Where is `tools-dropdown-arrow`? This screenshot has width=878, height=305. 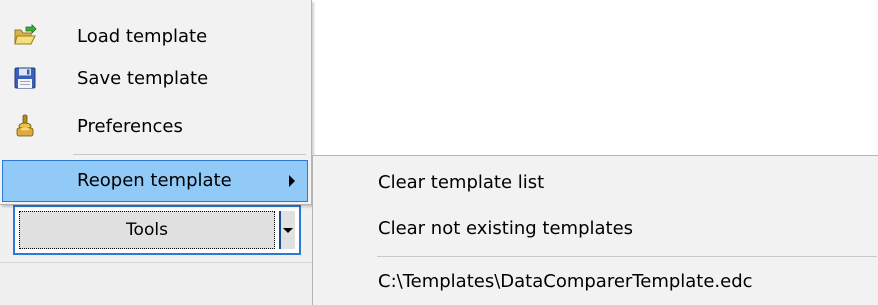
tools-dropdown-arrow is located at coordinates (287, 230).